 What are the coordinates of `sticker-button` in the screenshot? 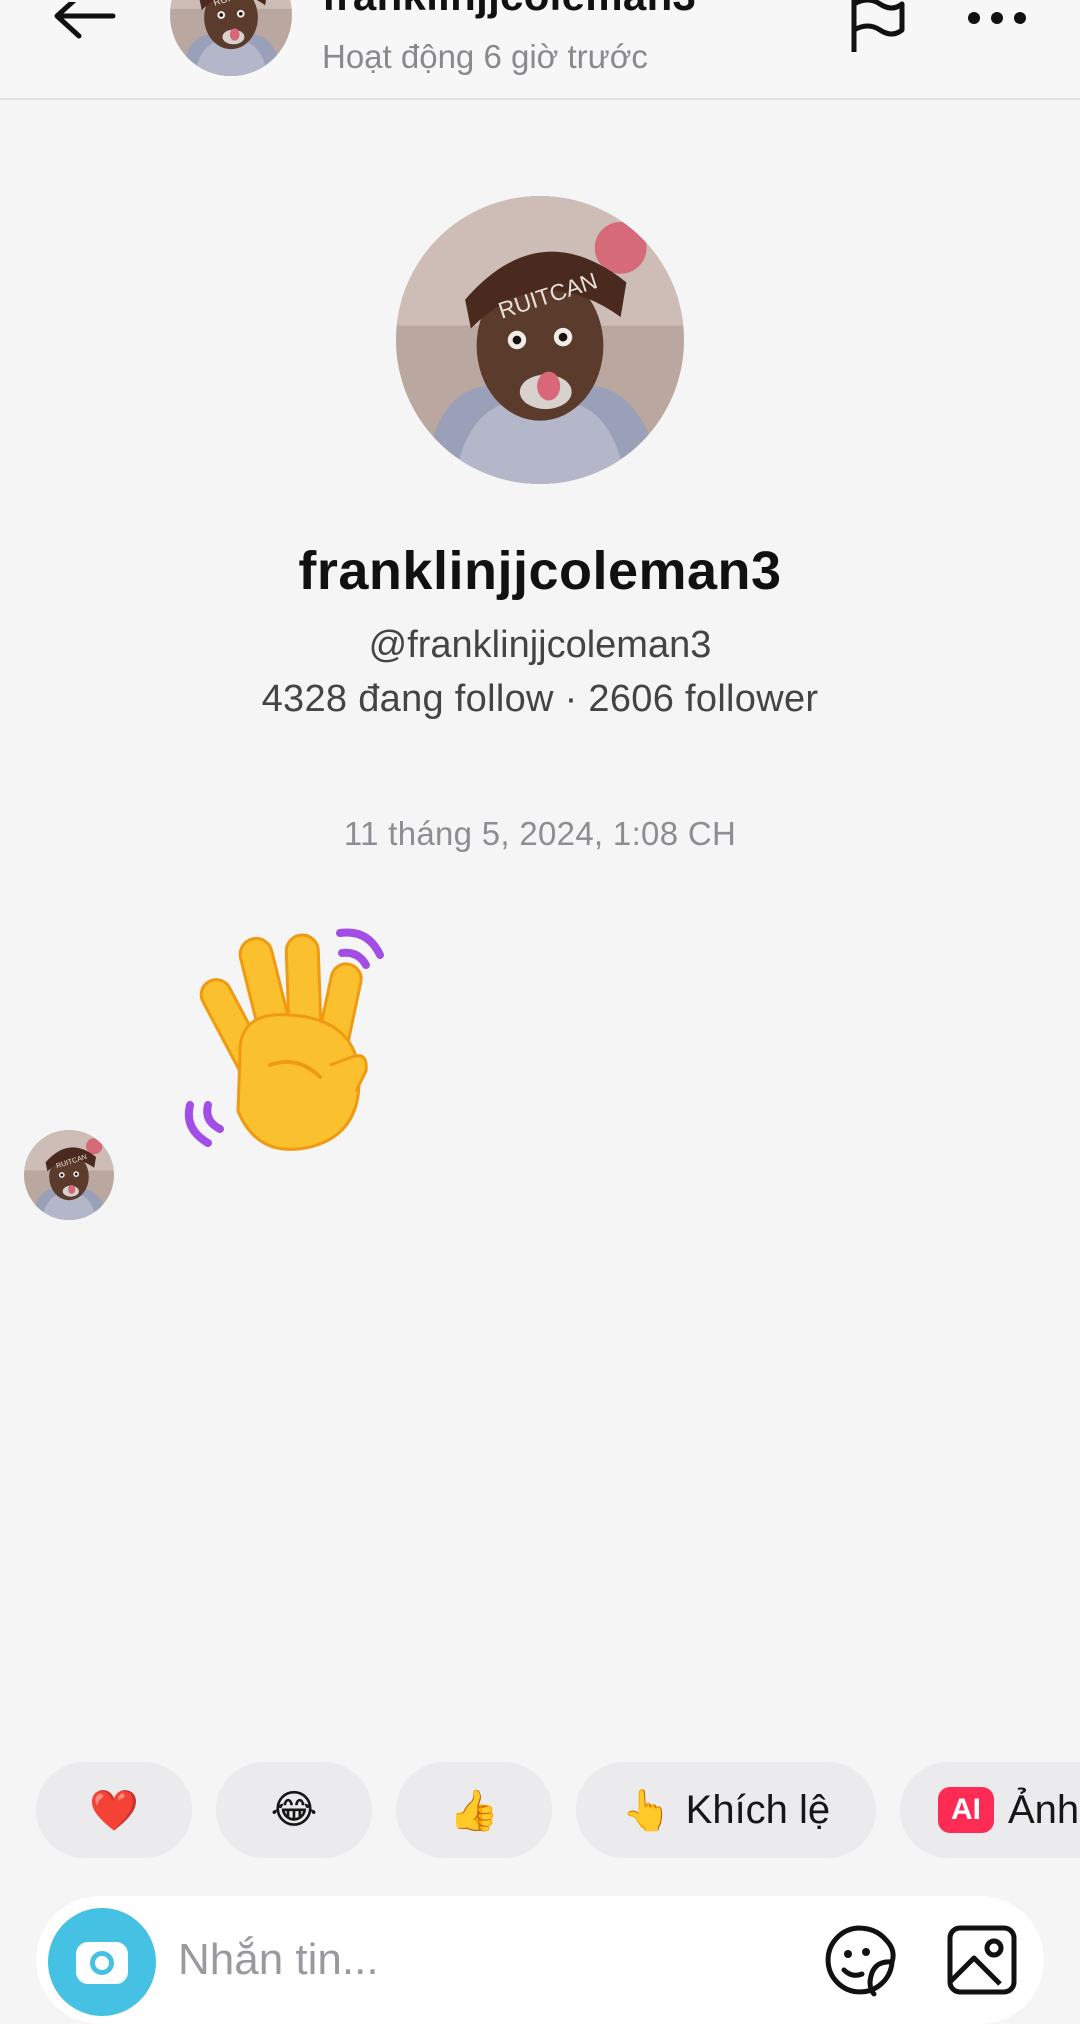 It's located at (860, 1960).